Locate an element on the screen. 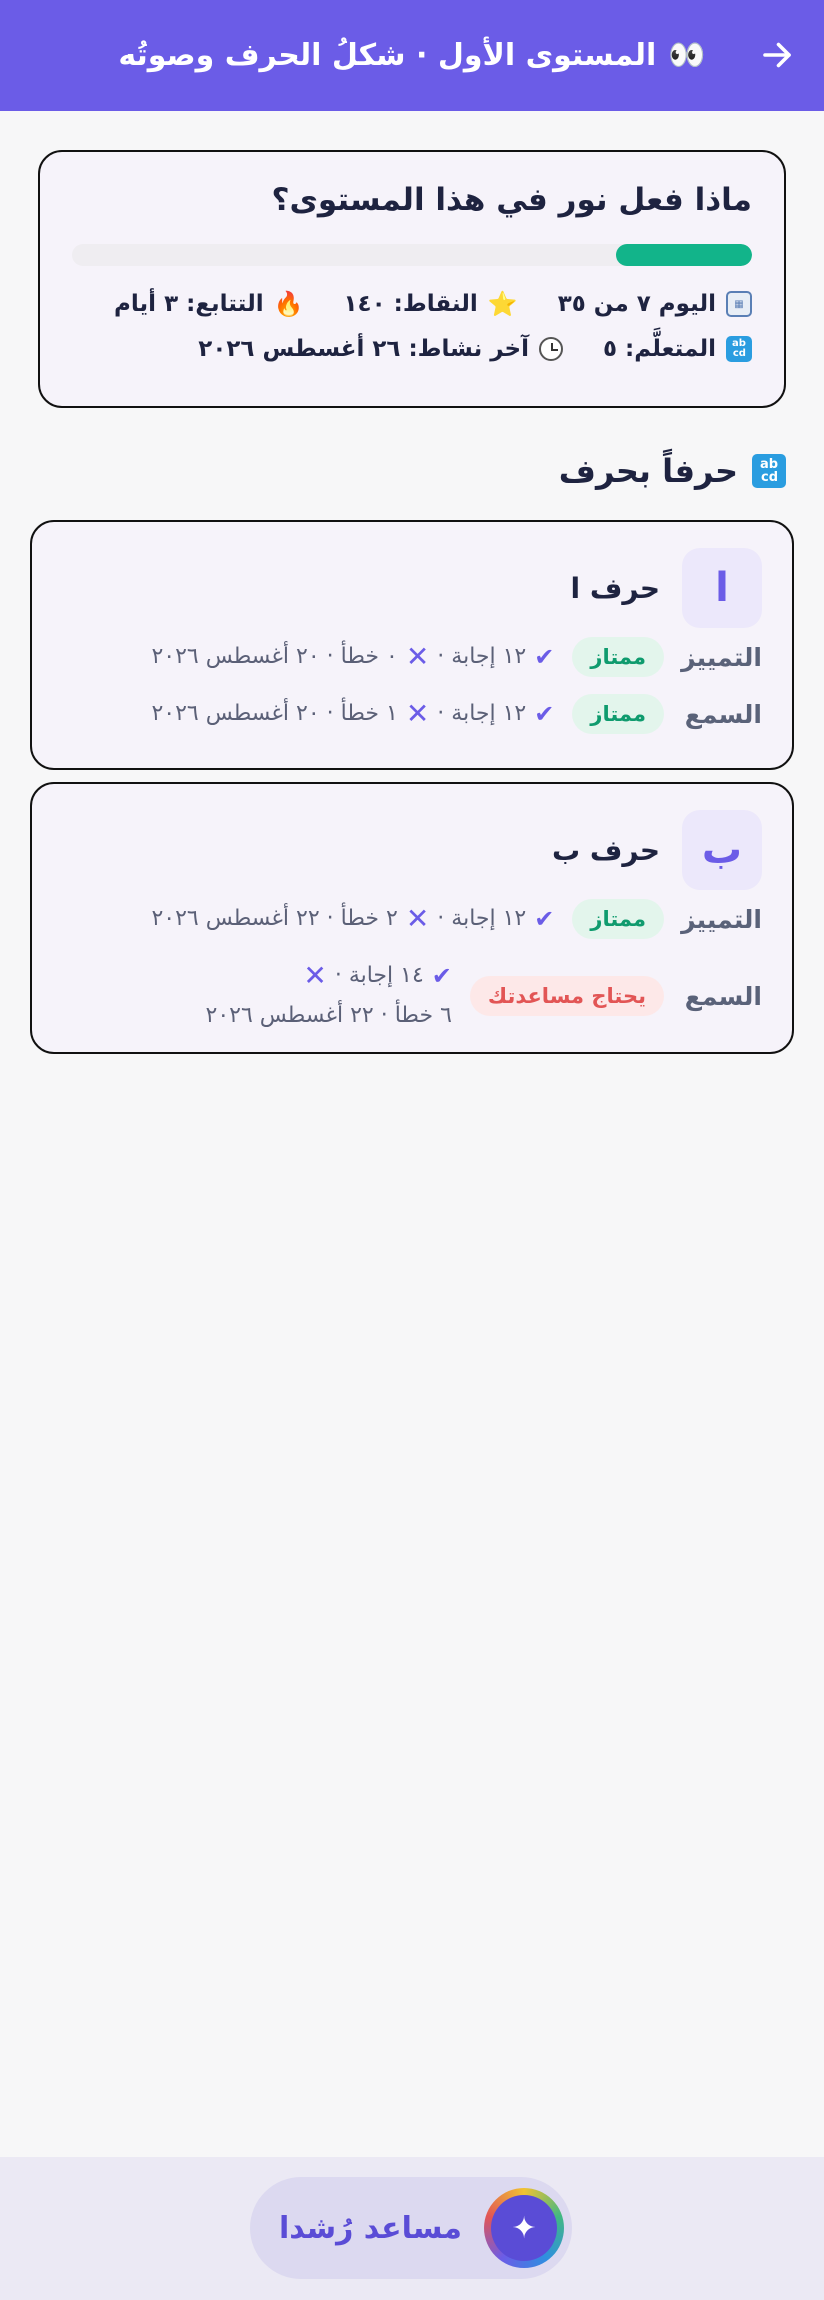 The width and height of the screenshot is (824, 2300). skill-mistakes: ١ خطأ · ٢٠ أغسطس ٢٠٢٦ is located at coordinates (274, 713).